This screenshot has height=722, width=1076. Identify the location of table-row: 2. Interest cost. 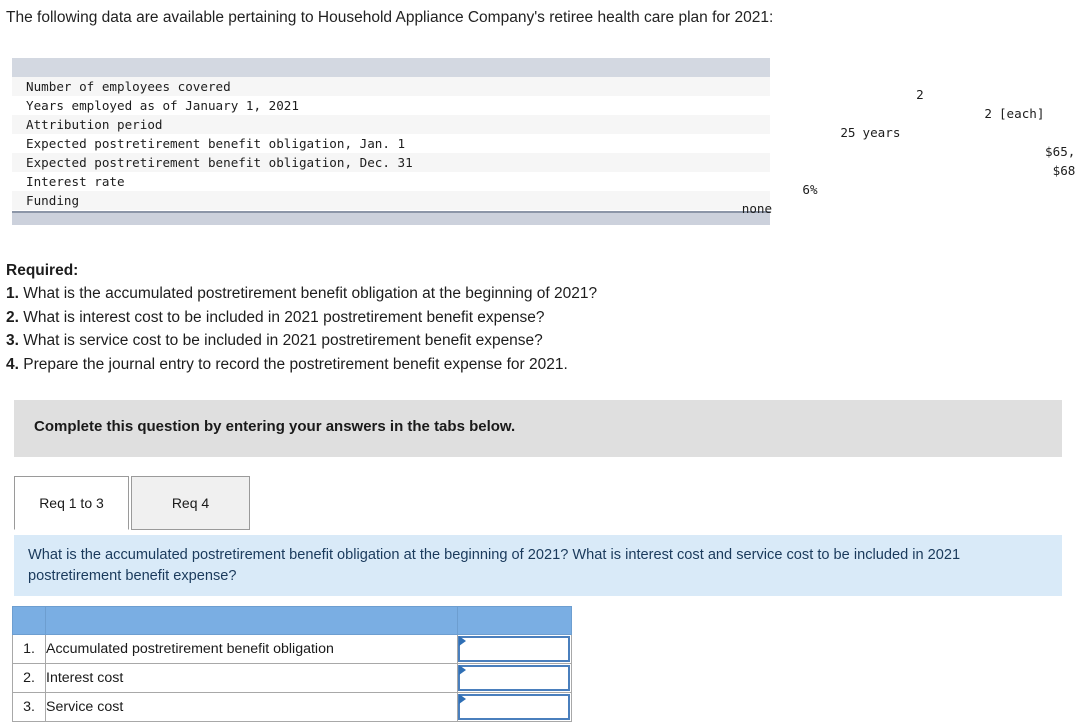
(292, 678).